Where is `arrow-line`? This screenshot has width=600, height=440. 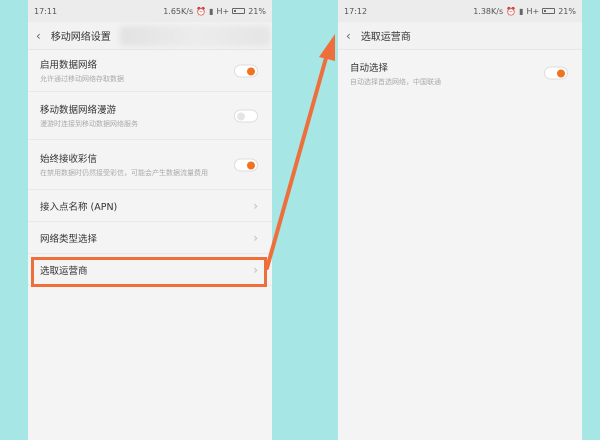
arrow-line is located at coordinates (296, 163).